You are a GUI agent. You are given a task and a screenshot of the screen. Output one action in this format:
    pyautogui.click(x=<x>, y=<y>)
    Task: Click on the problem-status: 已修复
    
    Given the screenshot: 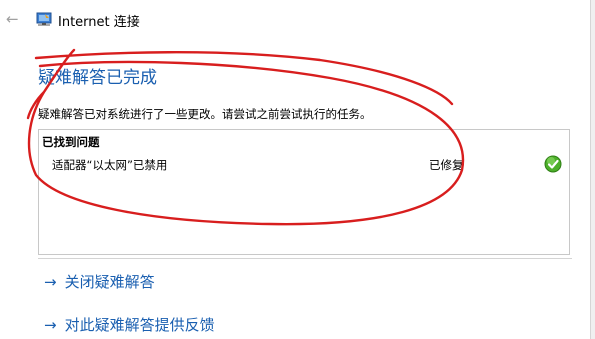 What is the action you would take?
    pyautogui.click(x=446, y=165)
    